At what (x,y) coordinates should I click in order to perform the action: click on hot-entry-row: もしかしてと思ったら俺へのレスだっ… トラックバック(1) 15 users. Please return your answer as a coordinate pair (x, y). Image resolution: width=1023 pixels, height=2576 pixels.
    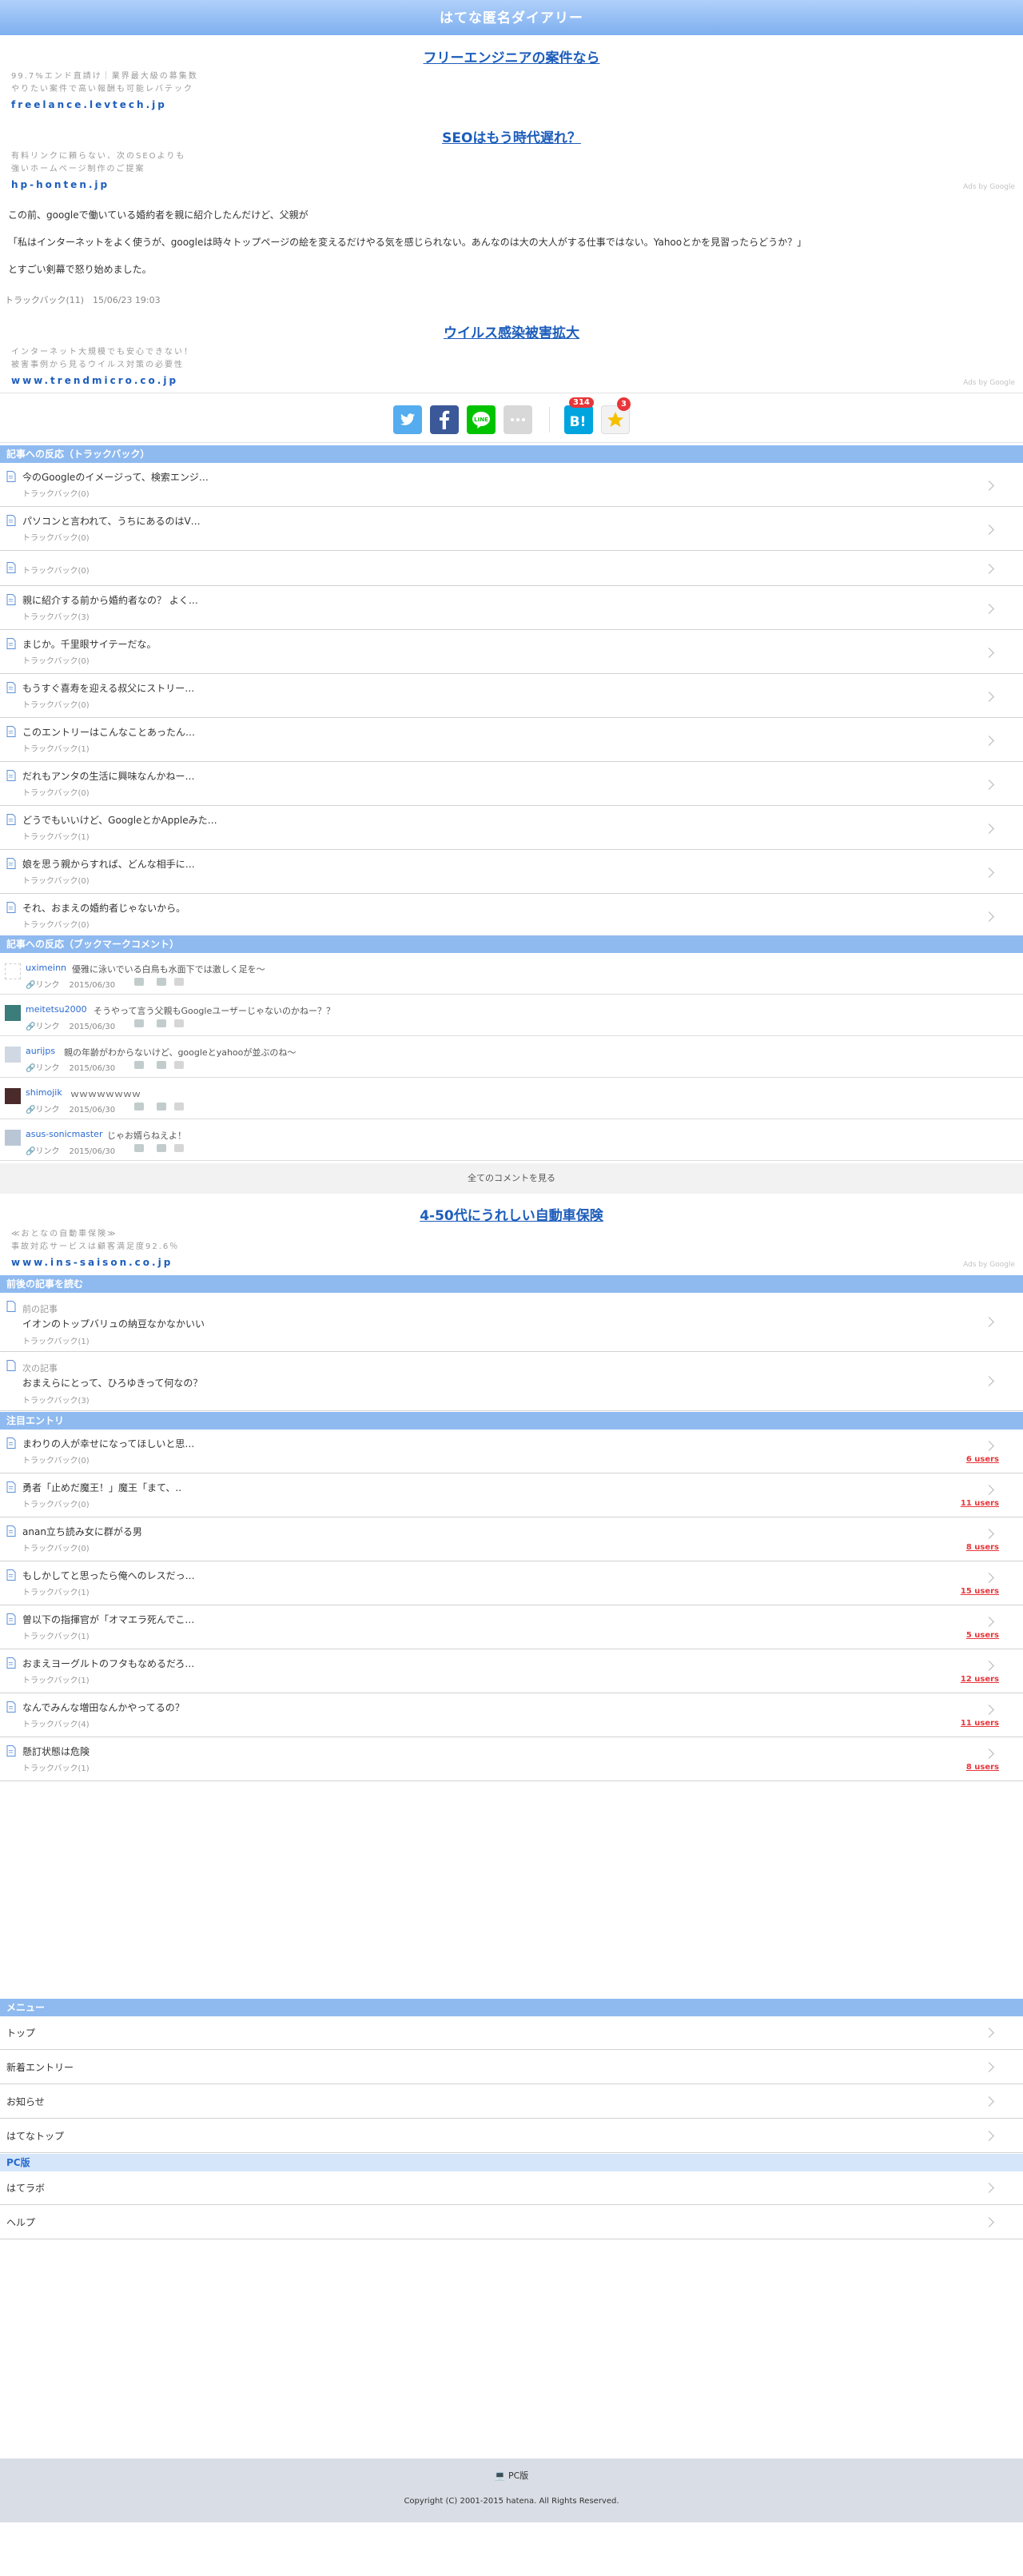
    Looking at the image, I should click on (511, 1583).